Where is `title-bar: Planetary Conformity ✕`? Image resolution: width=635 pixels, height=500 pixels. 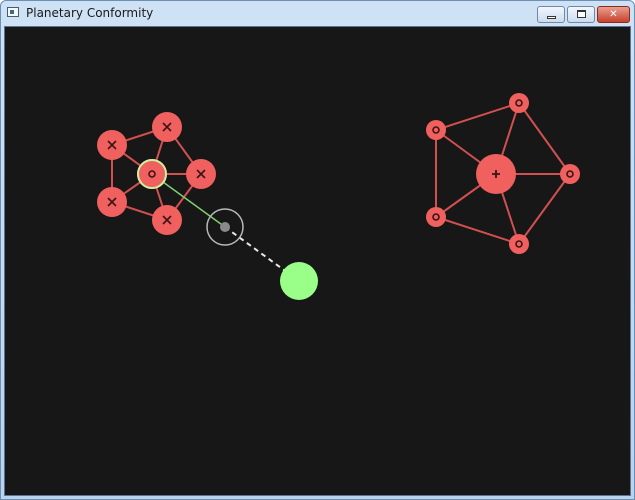 title-bar: Planetary Conformity ✕ is located at coordinates (317, 13).